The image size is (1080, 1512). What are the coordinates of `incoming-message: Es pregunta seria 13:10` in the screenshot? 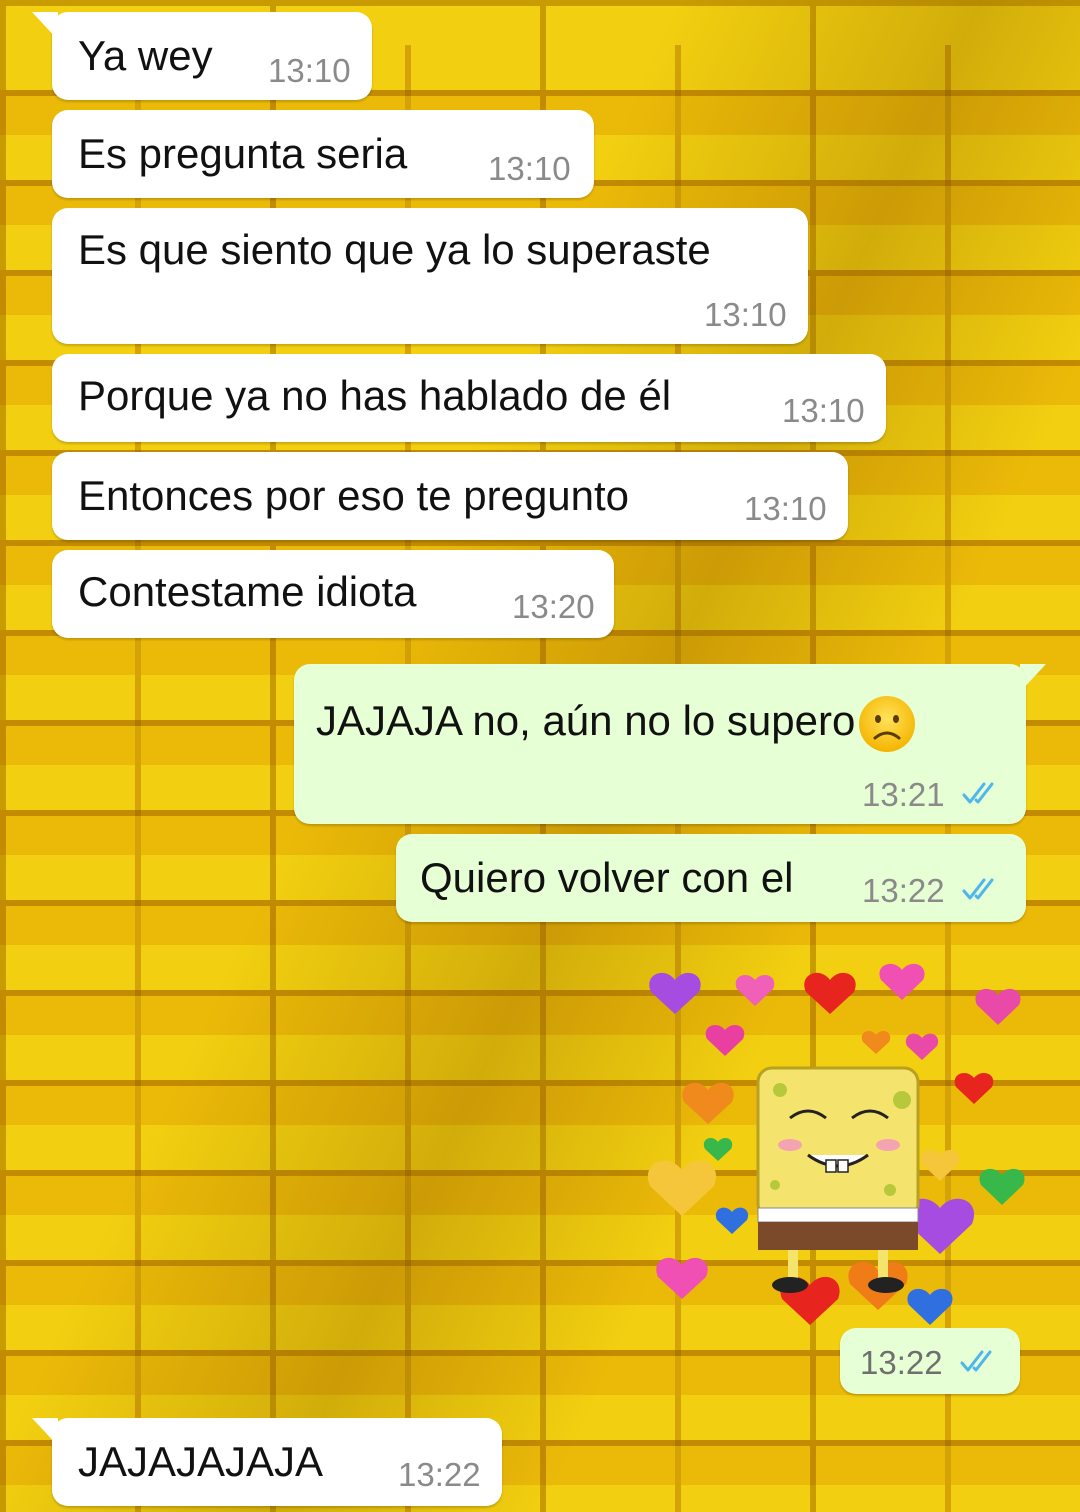 It's located at (323, 154).